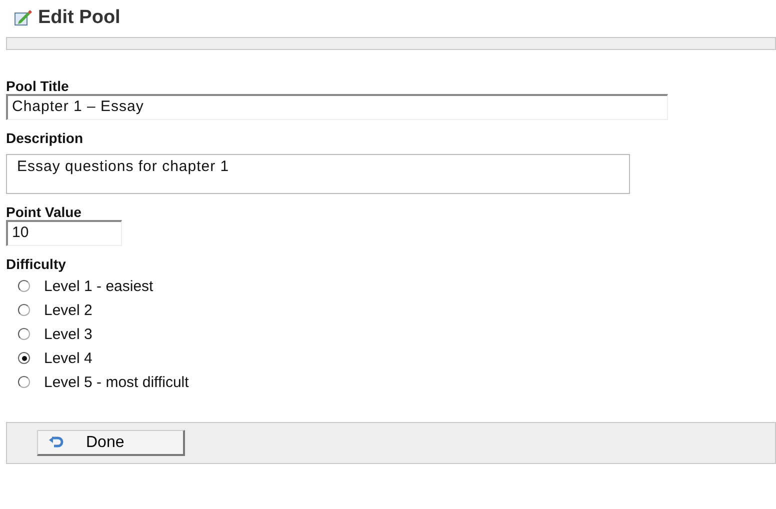  Describe the element at coordinates (64, 233) in the screenshot. I see `input-field: 10` at that location.